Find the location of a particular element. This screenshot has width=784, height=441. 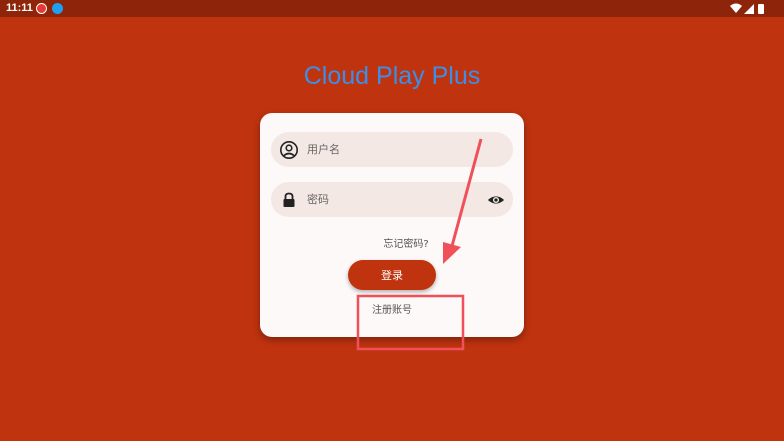

status-bar: 11:11 is located at coordinates (392, 8).